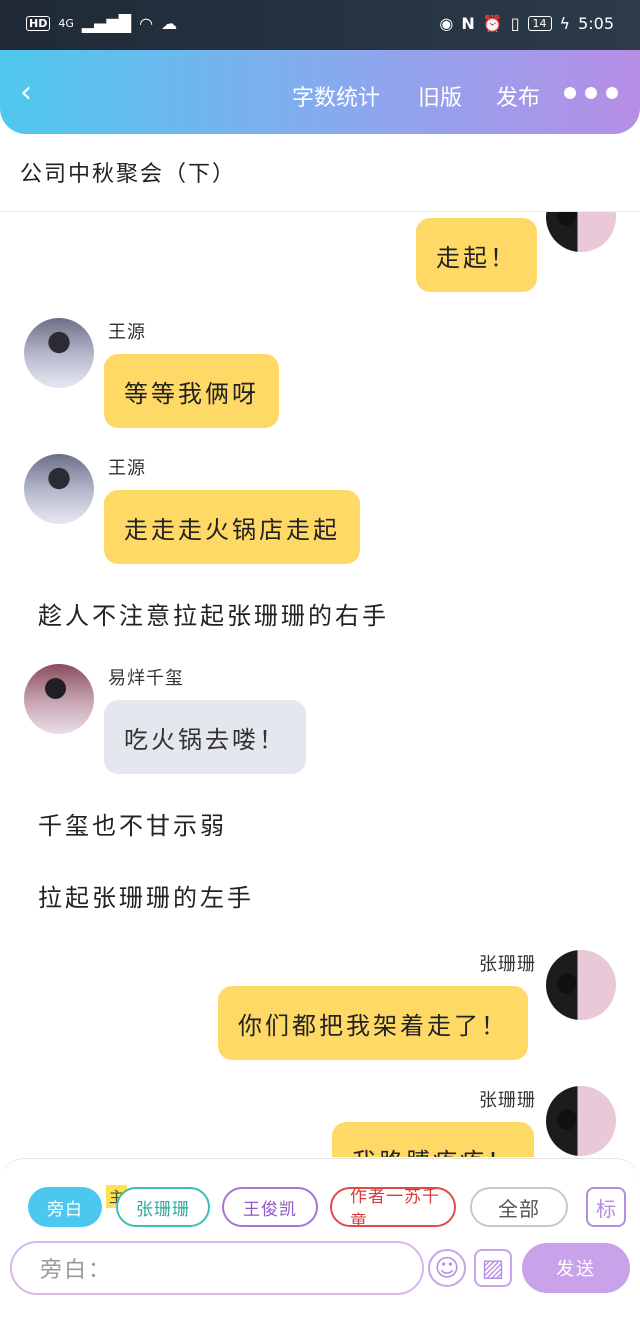 This screenshot has width=640, height=1330. Describe the element at coordinates (336, 96) in the screenshot. I see `word-count-button: 字数统计` at that location.